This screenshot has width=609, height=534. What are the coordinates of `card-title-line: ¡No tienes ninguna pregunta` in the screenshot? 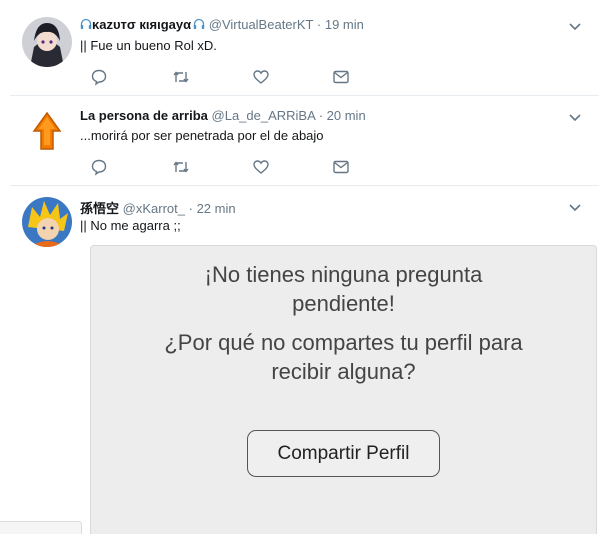 It's located at (343, 274).